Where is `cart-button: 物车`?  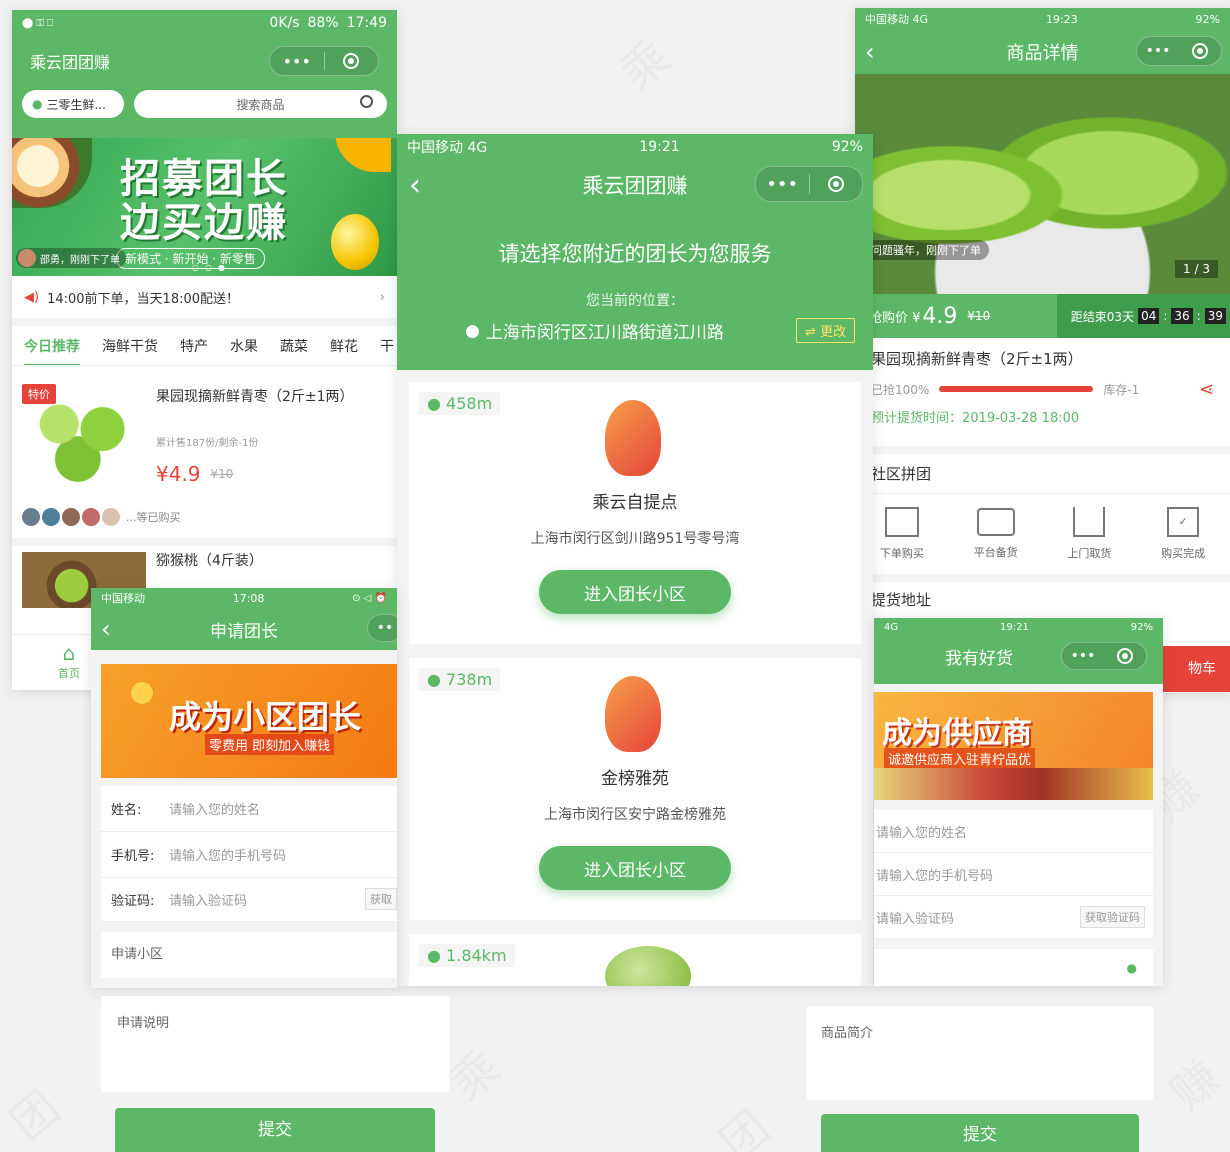 cart-button: 物车 is located at coordinates (1194, 669).